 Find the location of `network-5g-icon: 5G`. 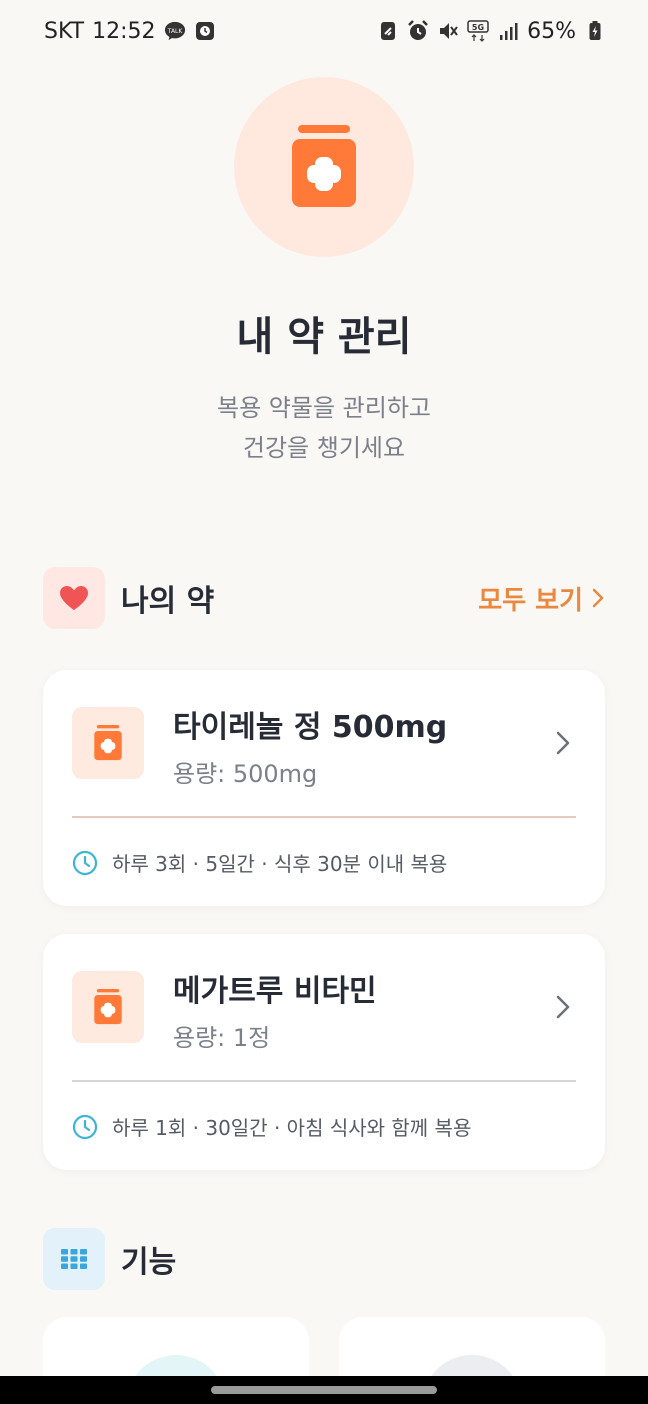

network-5g-icon: 5G is located at coordinates (478, 31).